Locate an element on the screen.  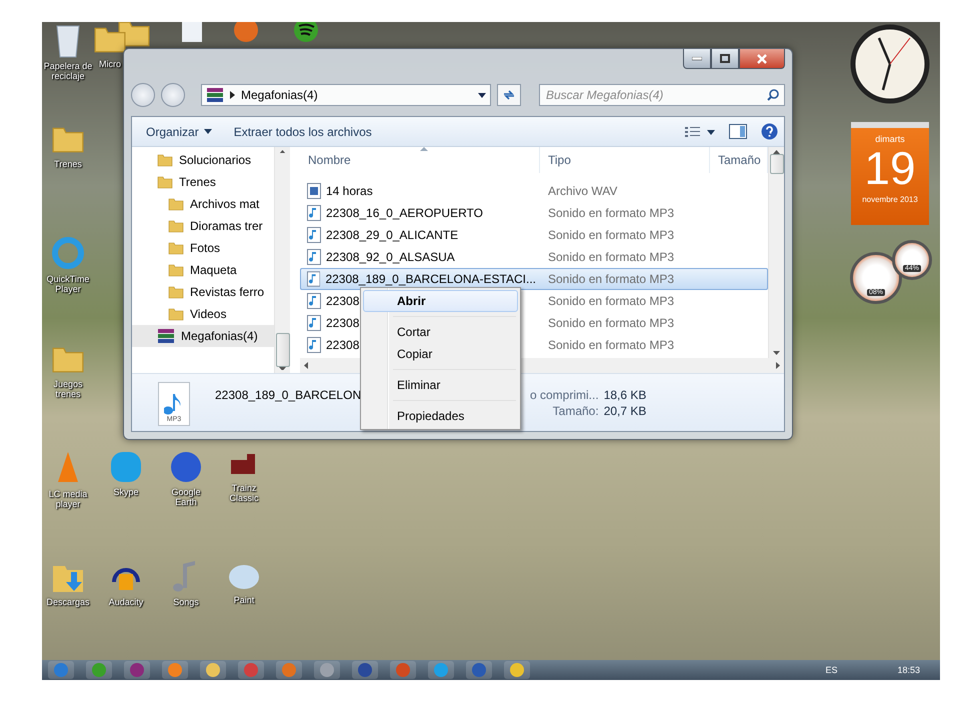
nav-item: Revistas ferro is located at coordinates (203, 292).